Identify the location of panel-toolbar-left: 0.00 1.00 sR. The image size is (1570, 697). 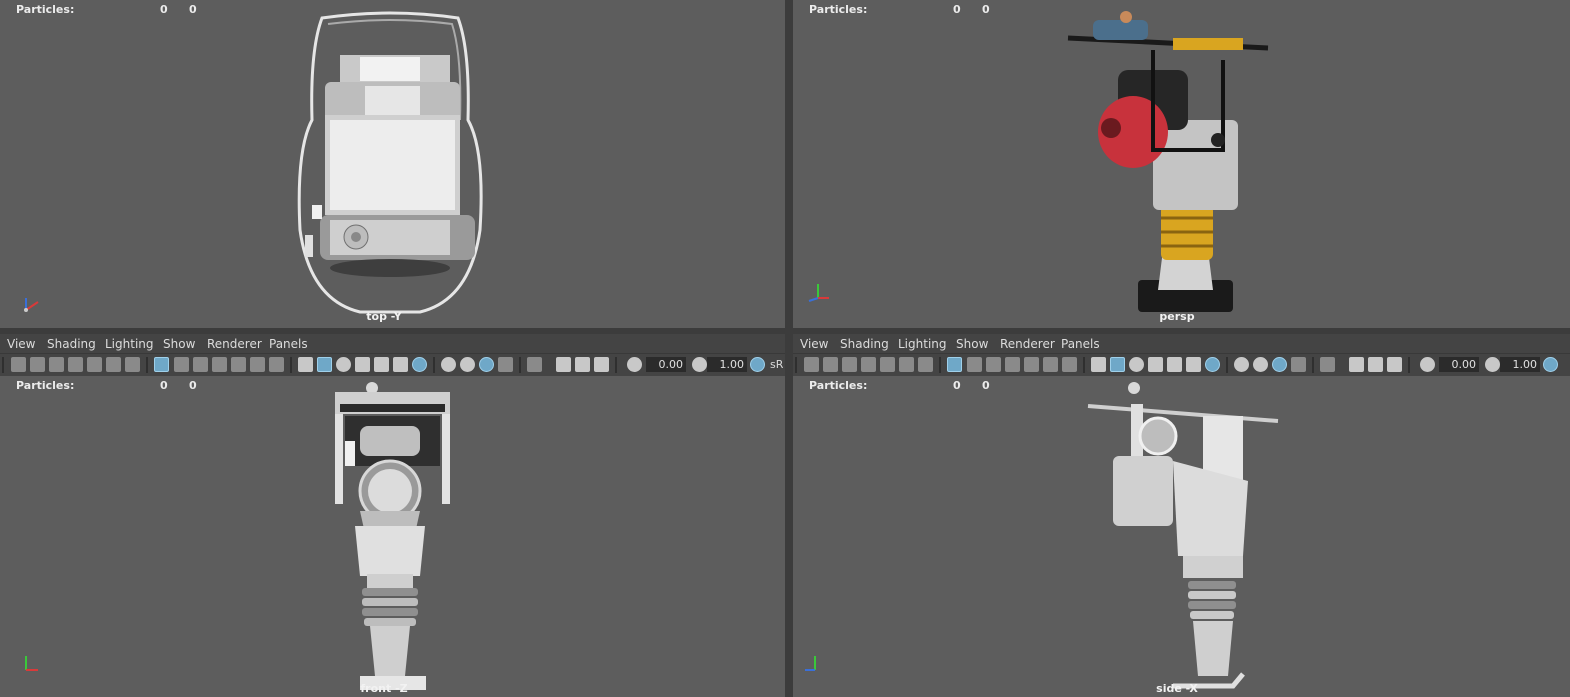
(392, 365).